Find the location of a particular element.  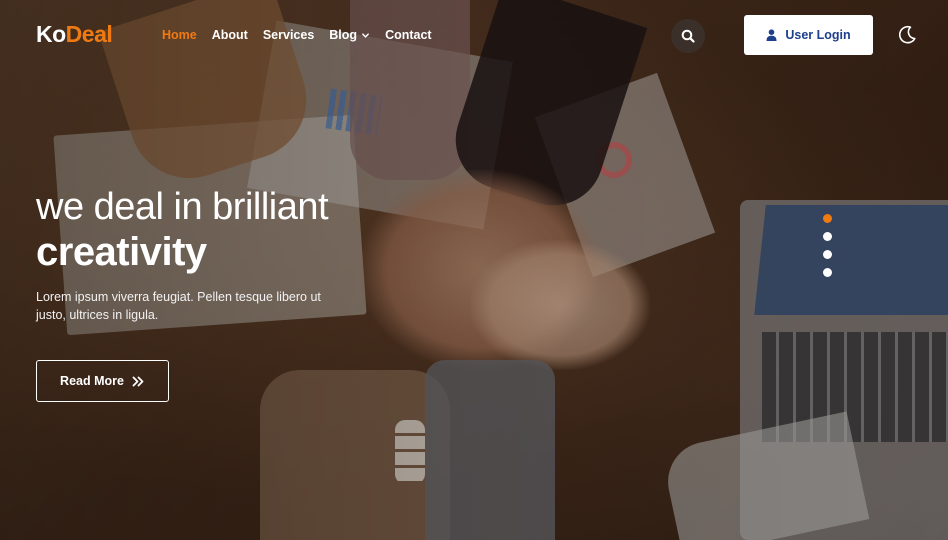

logo: KoDeal is located at coordinates (74, 34).